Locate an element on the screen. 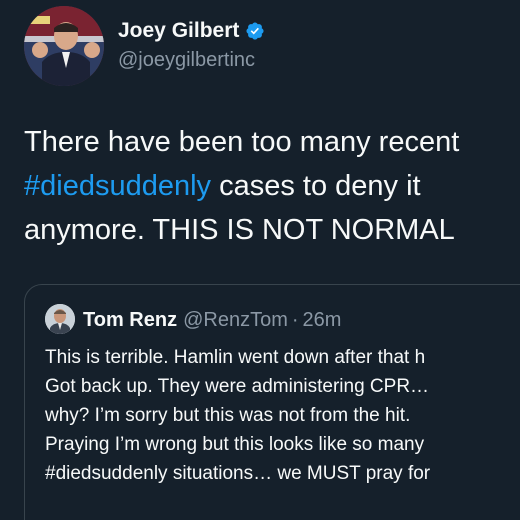 The height and width of the screenshot is (520, 520). quoted-tweet-timestamp: 26m is located at coordinates (322, 320).